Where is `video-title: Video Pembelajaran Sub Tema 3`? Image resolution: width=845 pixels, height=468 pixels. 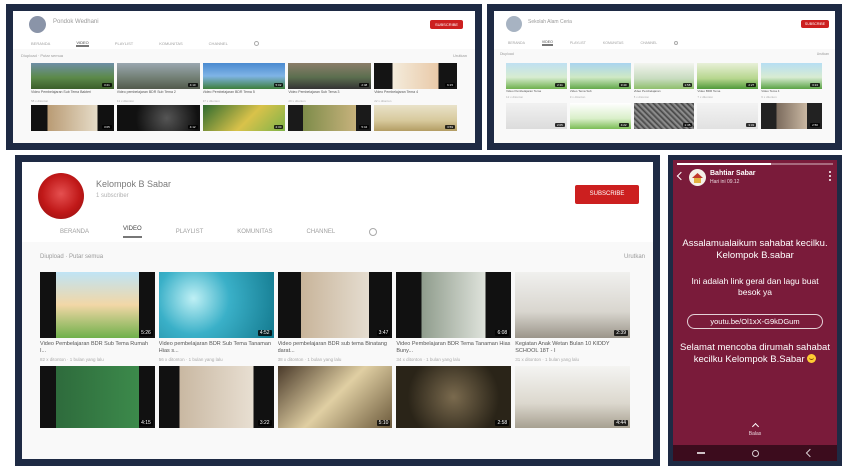 video-title: Video Pembelajaran Sub Tema 3 is located at coordinates (329, 94).